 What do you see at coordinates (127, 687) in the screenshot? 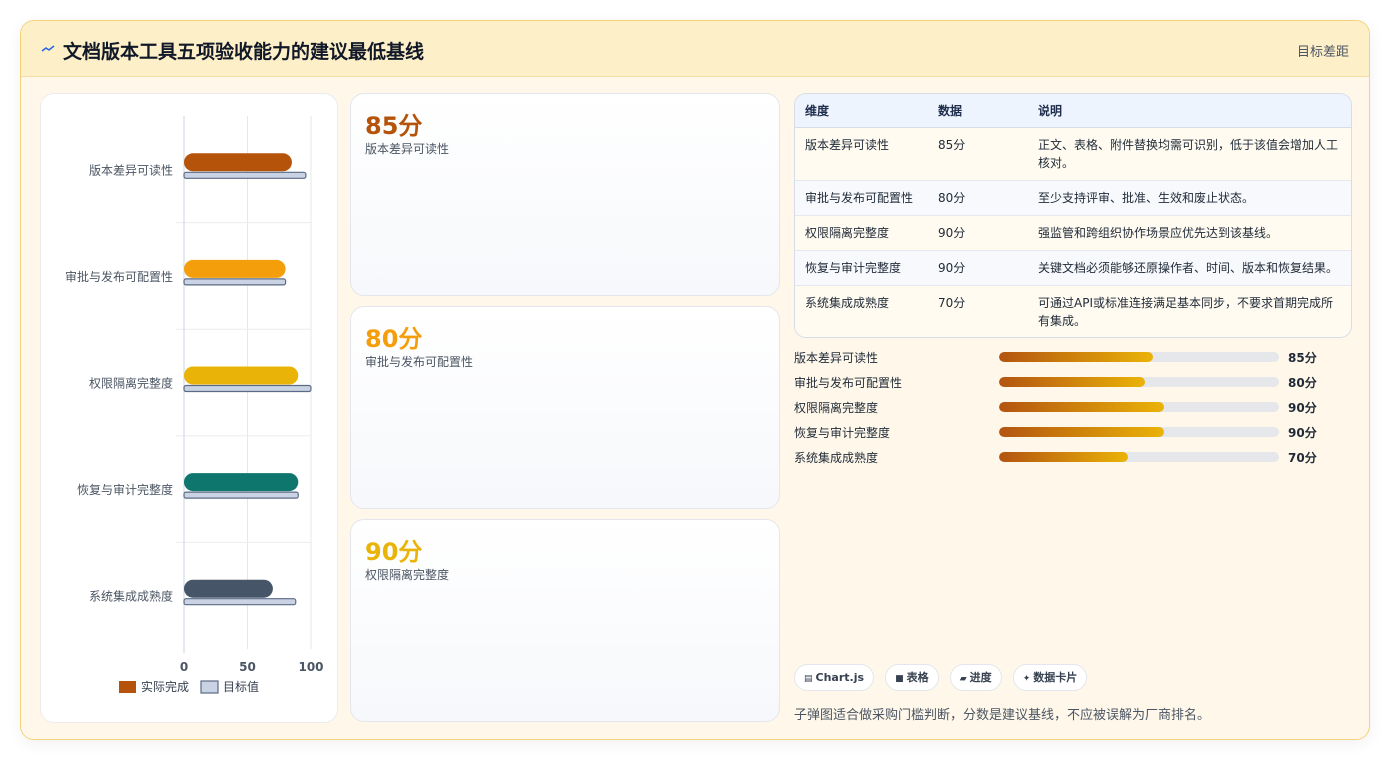
I see `legend-swatch-actual` at bounding box center [127, 687].